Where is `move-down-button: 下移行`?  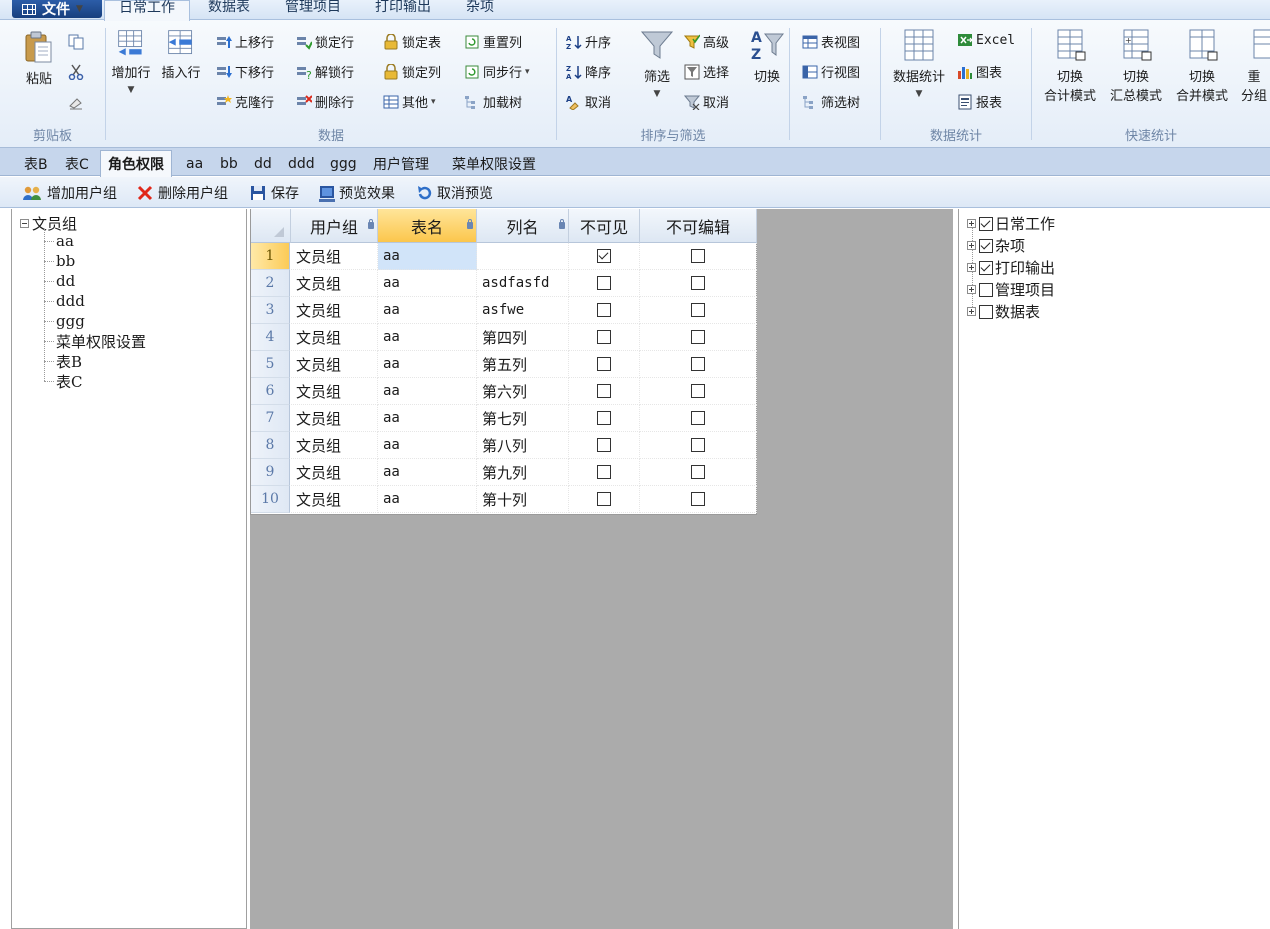 move-down-button: 下移行 is located at coordinates (245, 71).